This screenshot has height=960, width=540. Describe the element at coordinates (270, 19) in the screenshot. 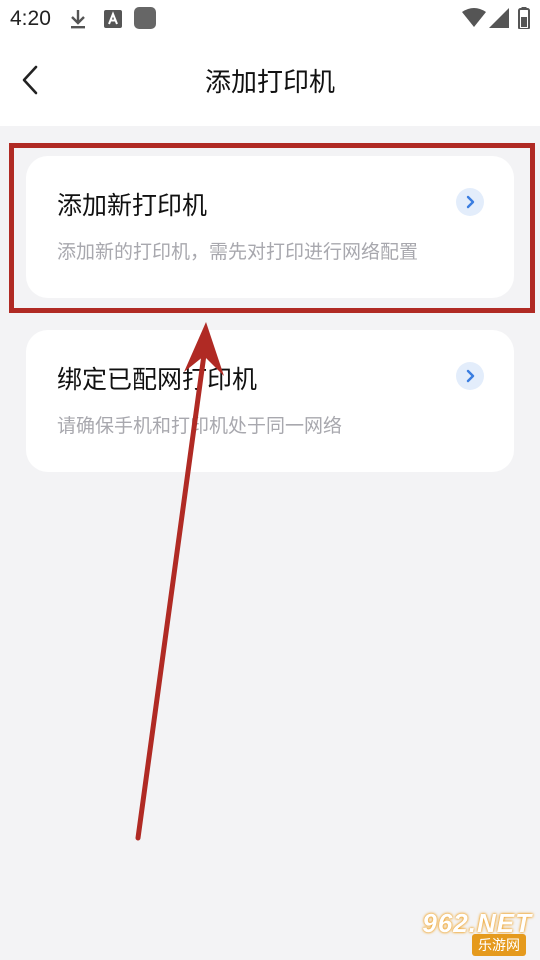

I see `status-bar: 4:20` at that location.